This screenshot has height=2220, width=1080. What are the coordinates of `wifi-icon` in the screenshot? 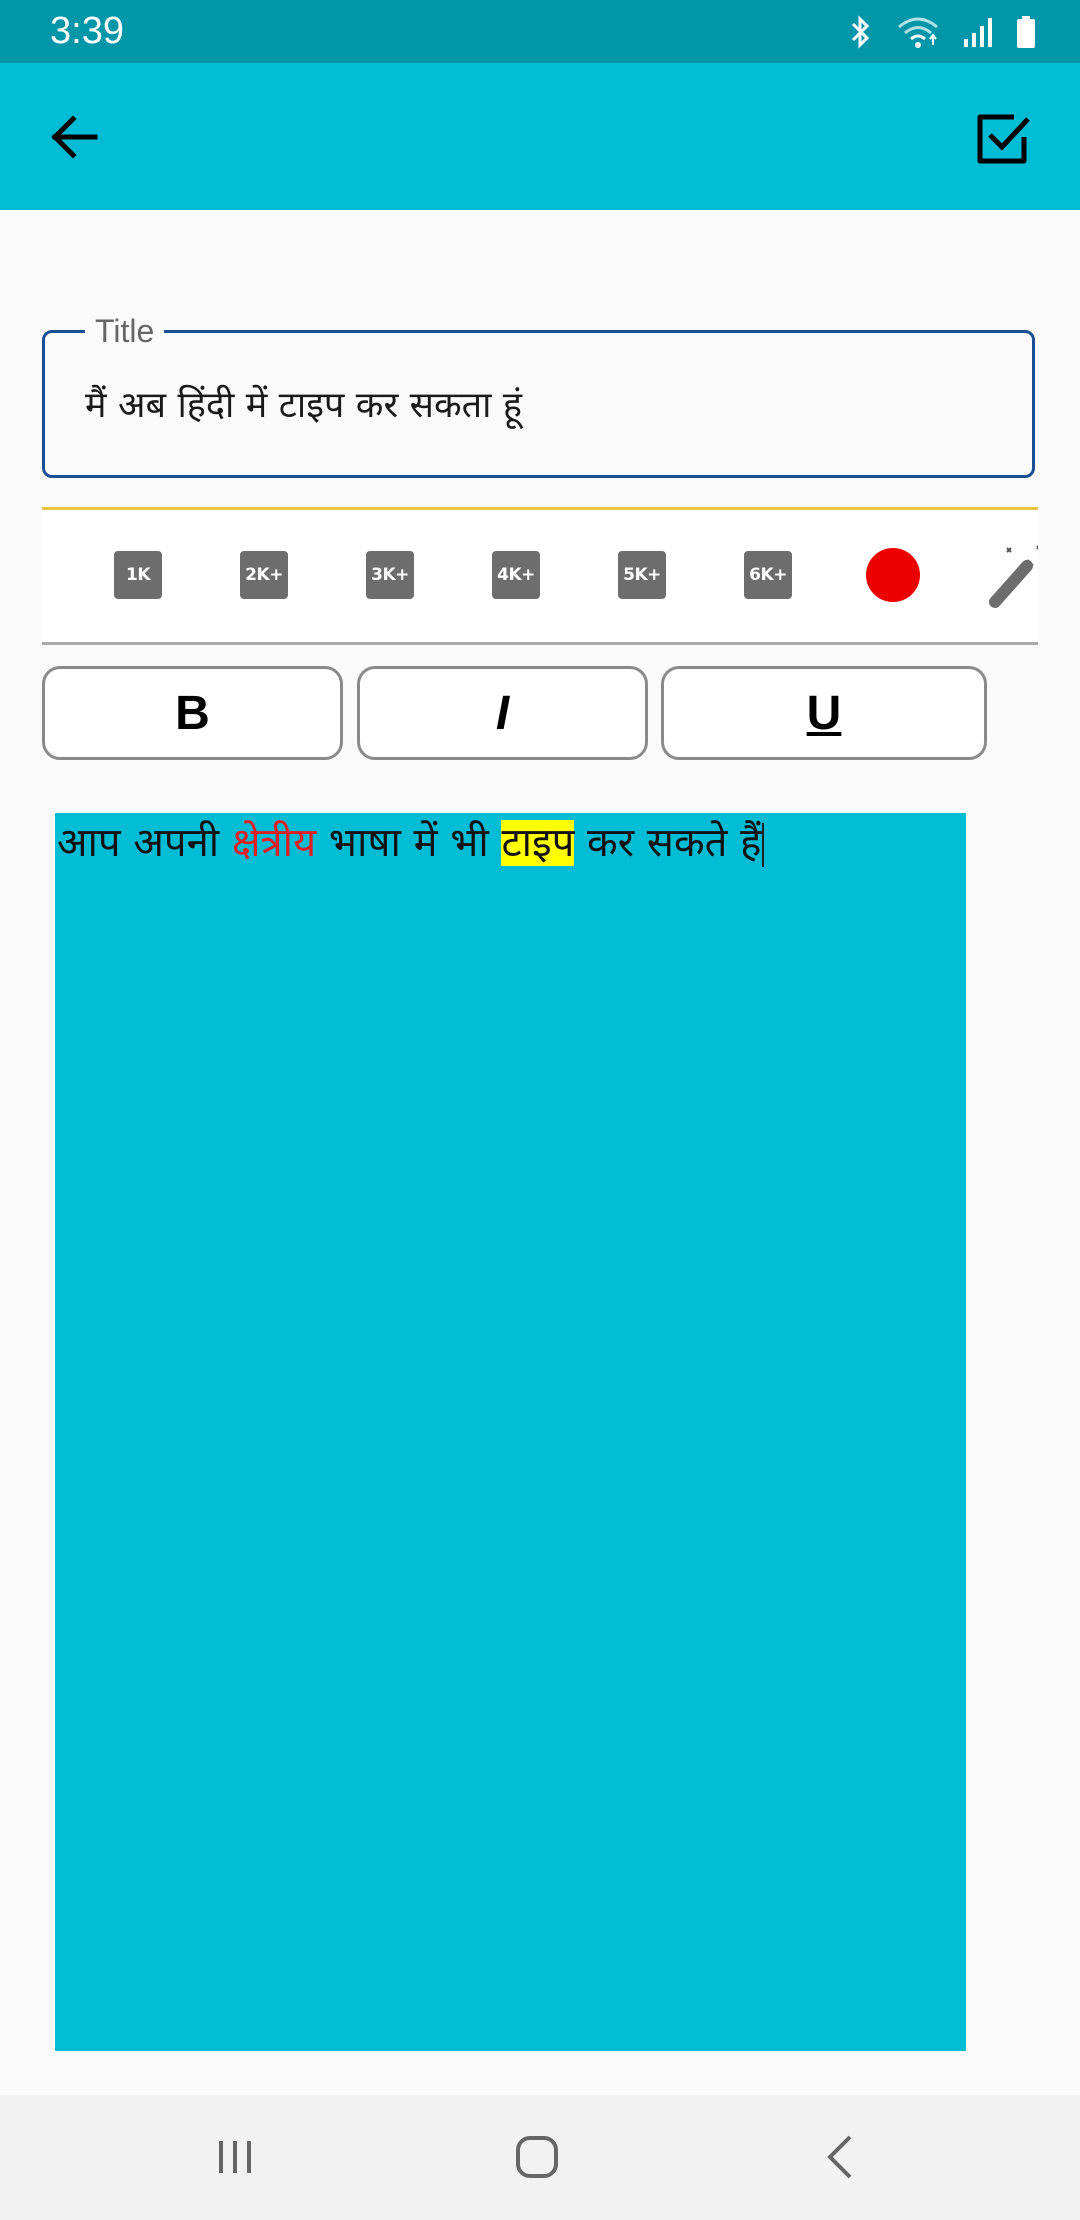 It's located at (918, 32).